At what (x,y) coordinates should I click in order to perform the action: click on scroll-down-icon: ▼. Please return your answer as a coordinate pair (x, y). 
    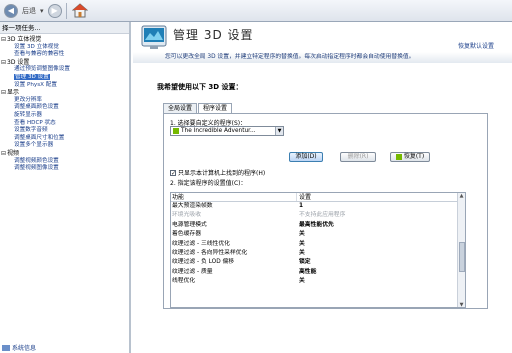
    Looking at the image, I should click on (461, 304).